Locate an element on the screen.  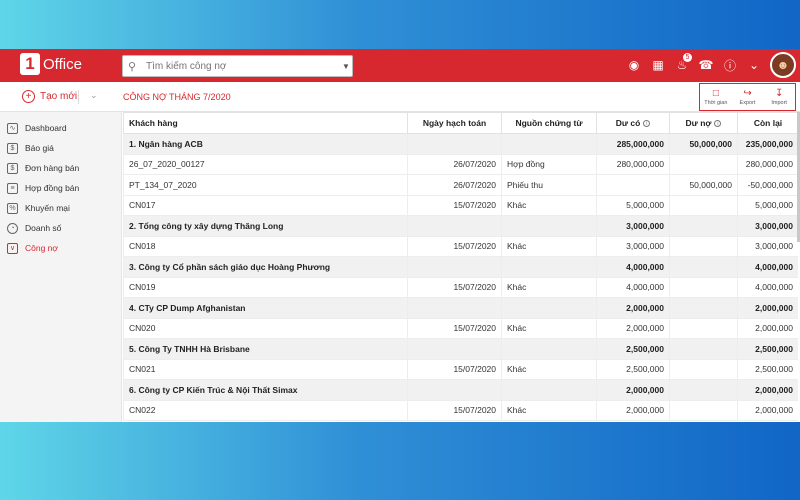
cell-remaining: 2,500,000 is located at coordinates (767, 349).